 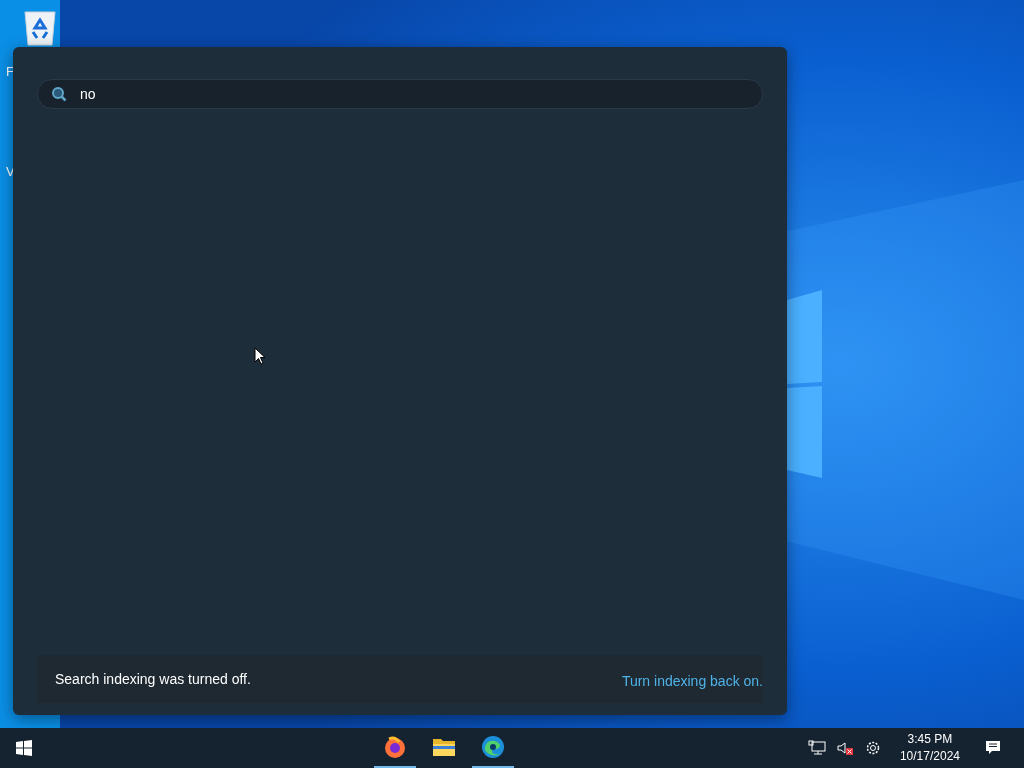 What do you see at coordinates (59, 94) in the screenshot?
I see `search-icon` at bounding box center [59, 94].